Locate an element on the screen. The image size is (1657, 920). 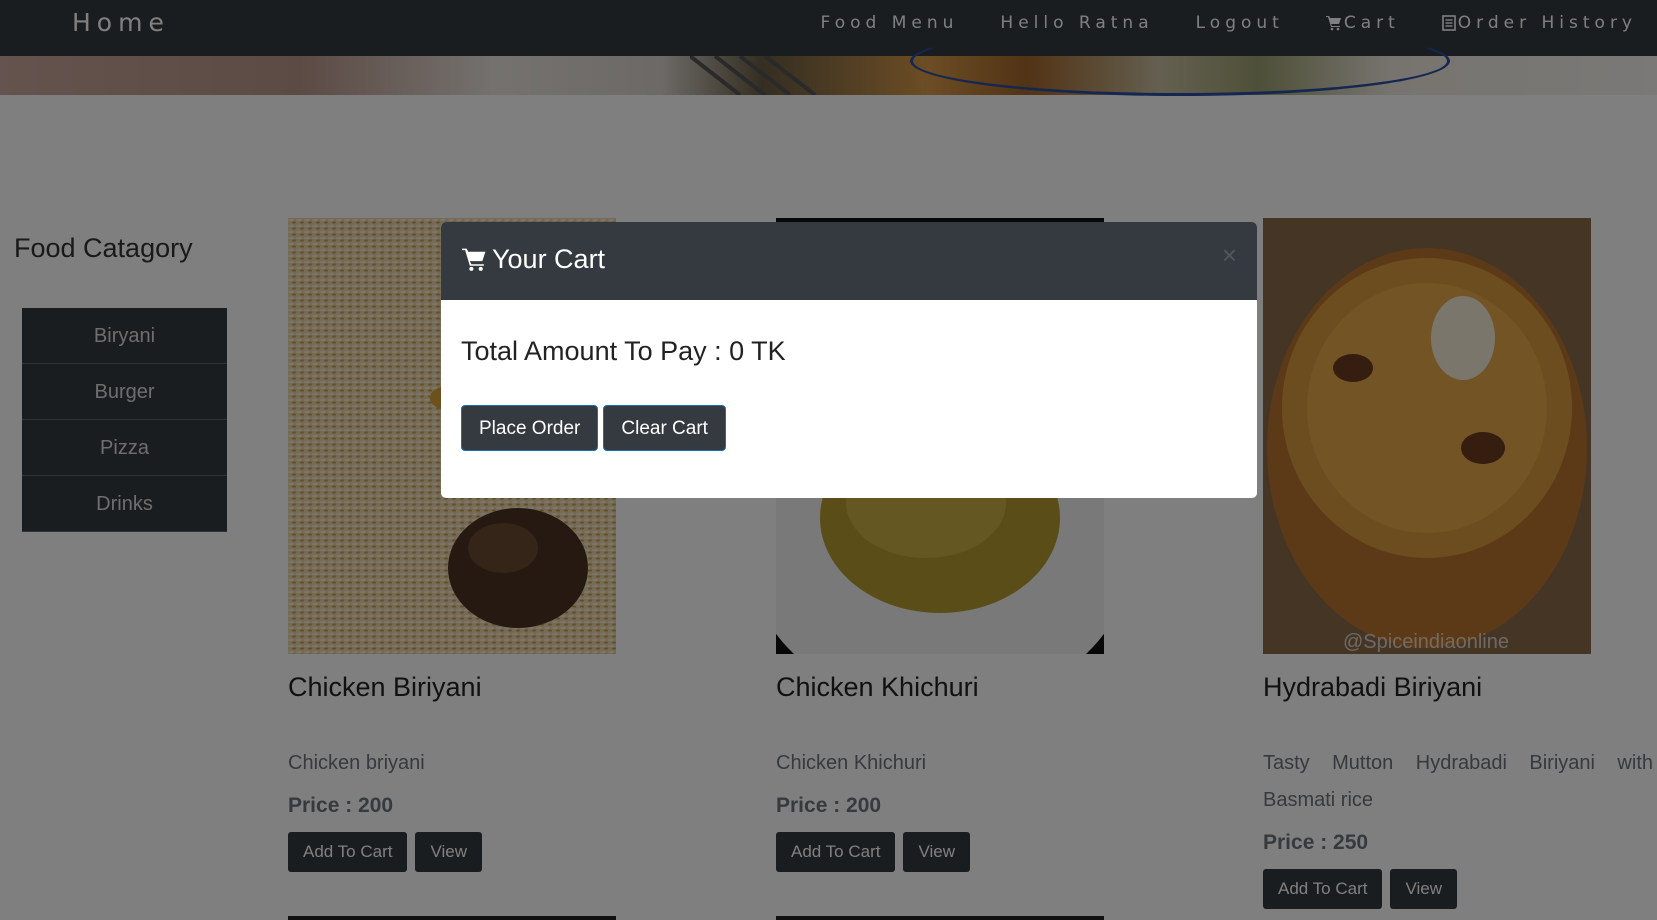
modal-header: Your Cart × is located at coordinates (849, 261).